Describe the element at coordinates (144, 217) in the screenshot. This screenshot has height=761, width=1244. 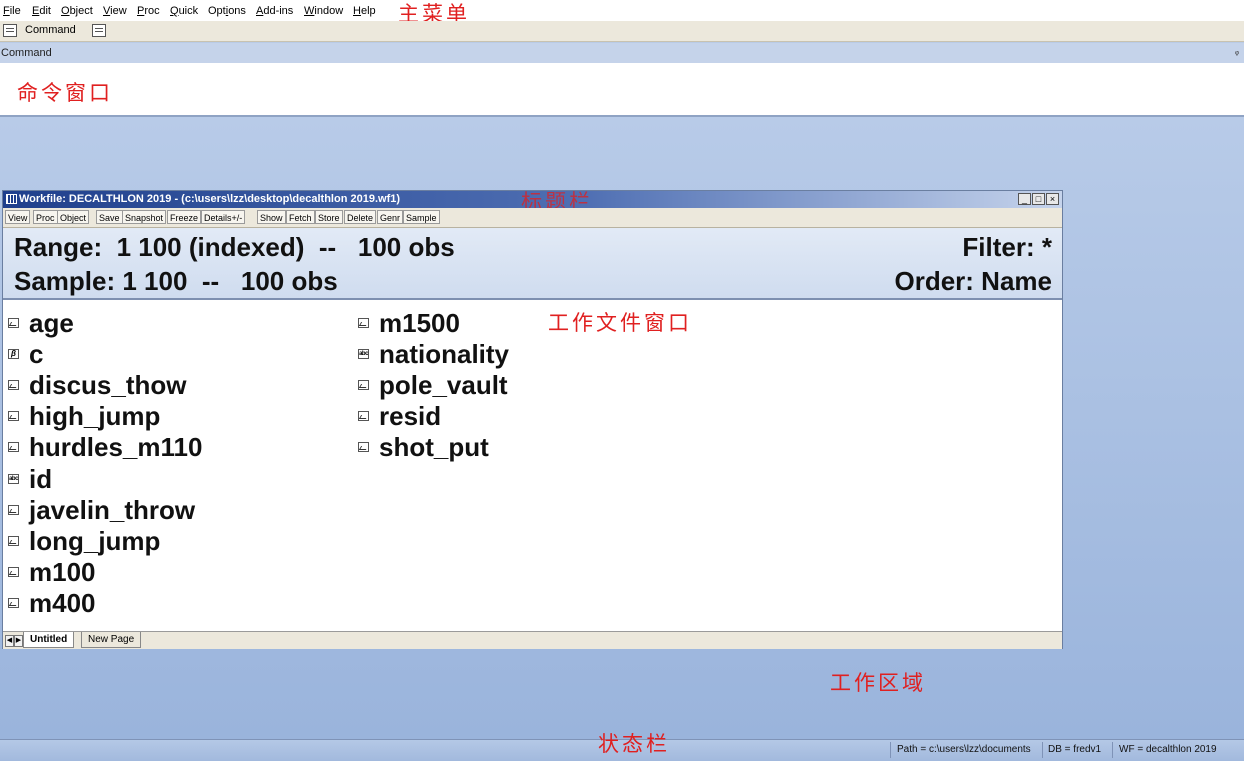
I see `wf-snapshot-button: Snapshot` at that location.